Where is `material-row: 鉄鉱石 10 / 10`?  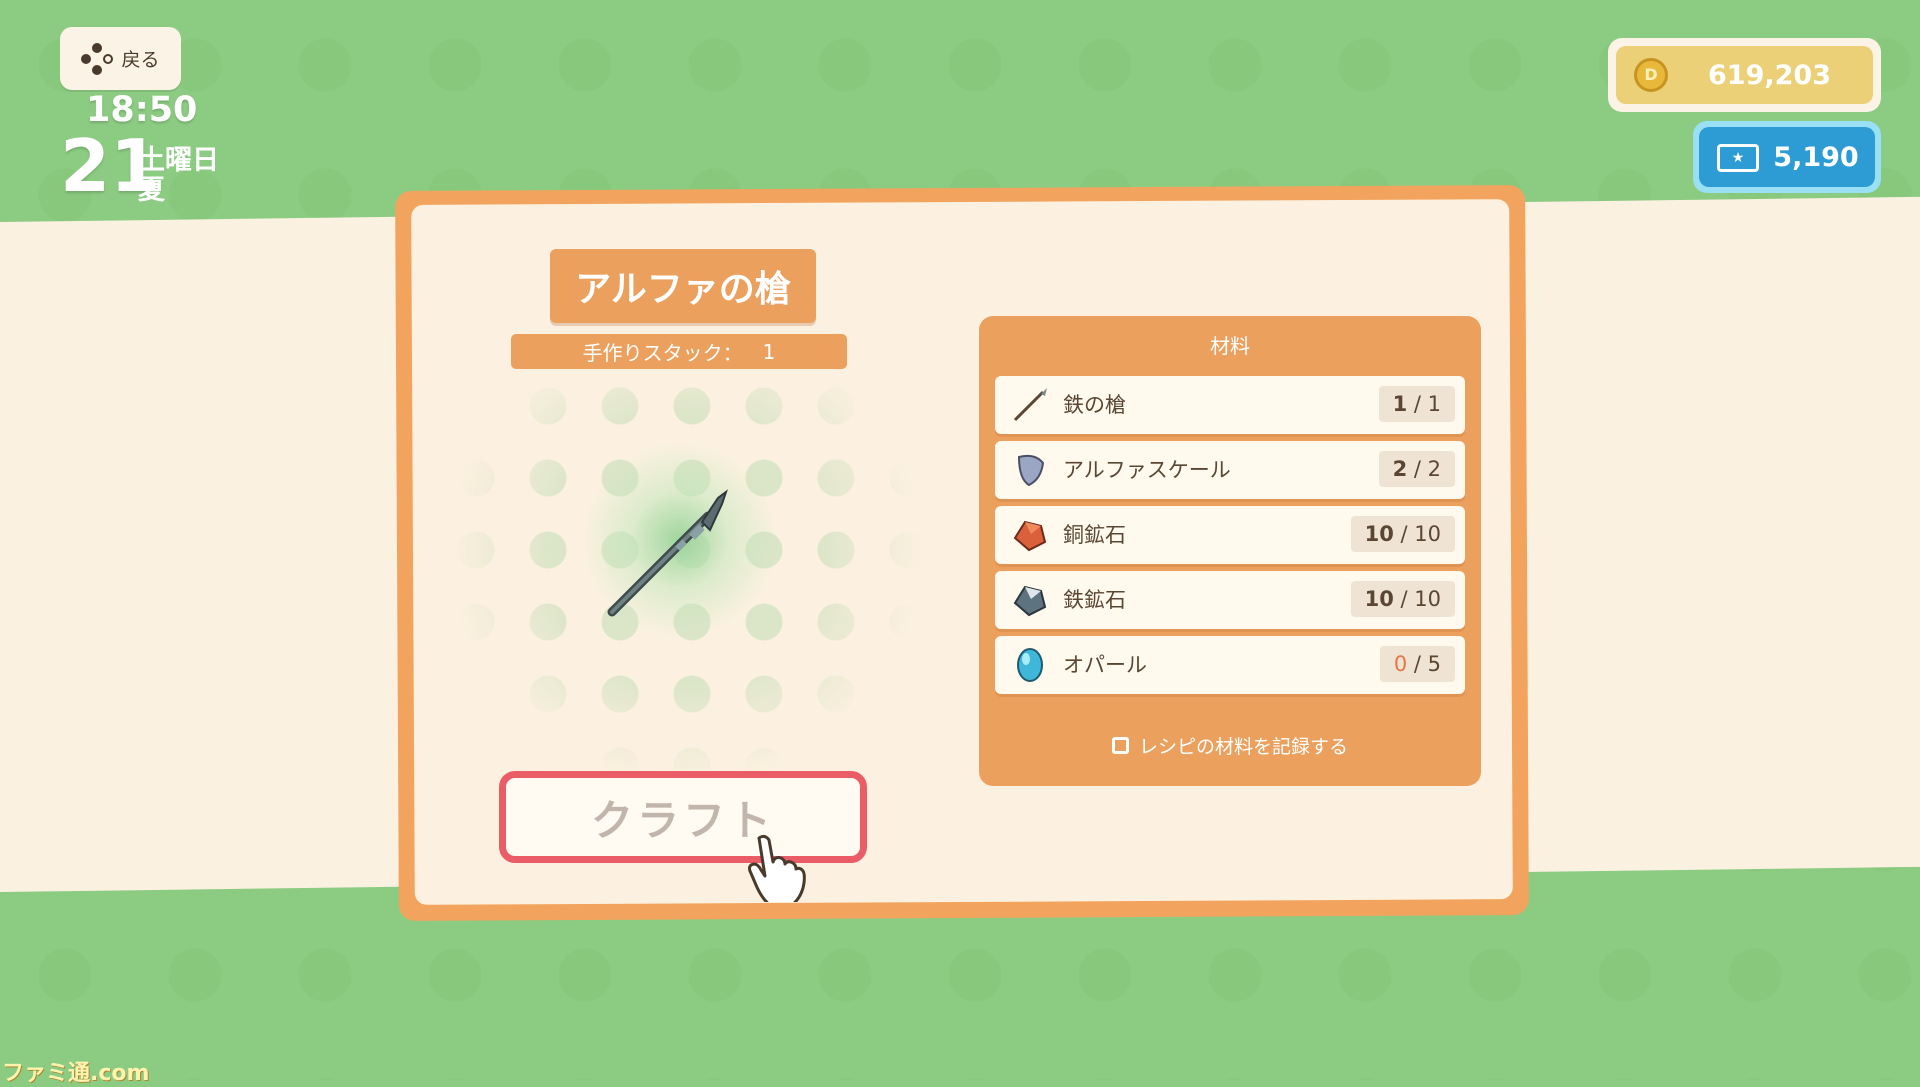 material-row: 鉄鉱石 10 / 10 is located at coordinates (1230, 600).